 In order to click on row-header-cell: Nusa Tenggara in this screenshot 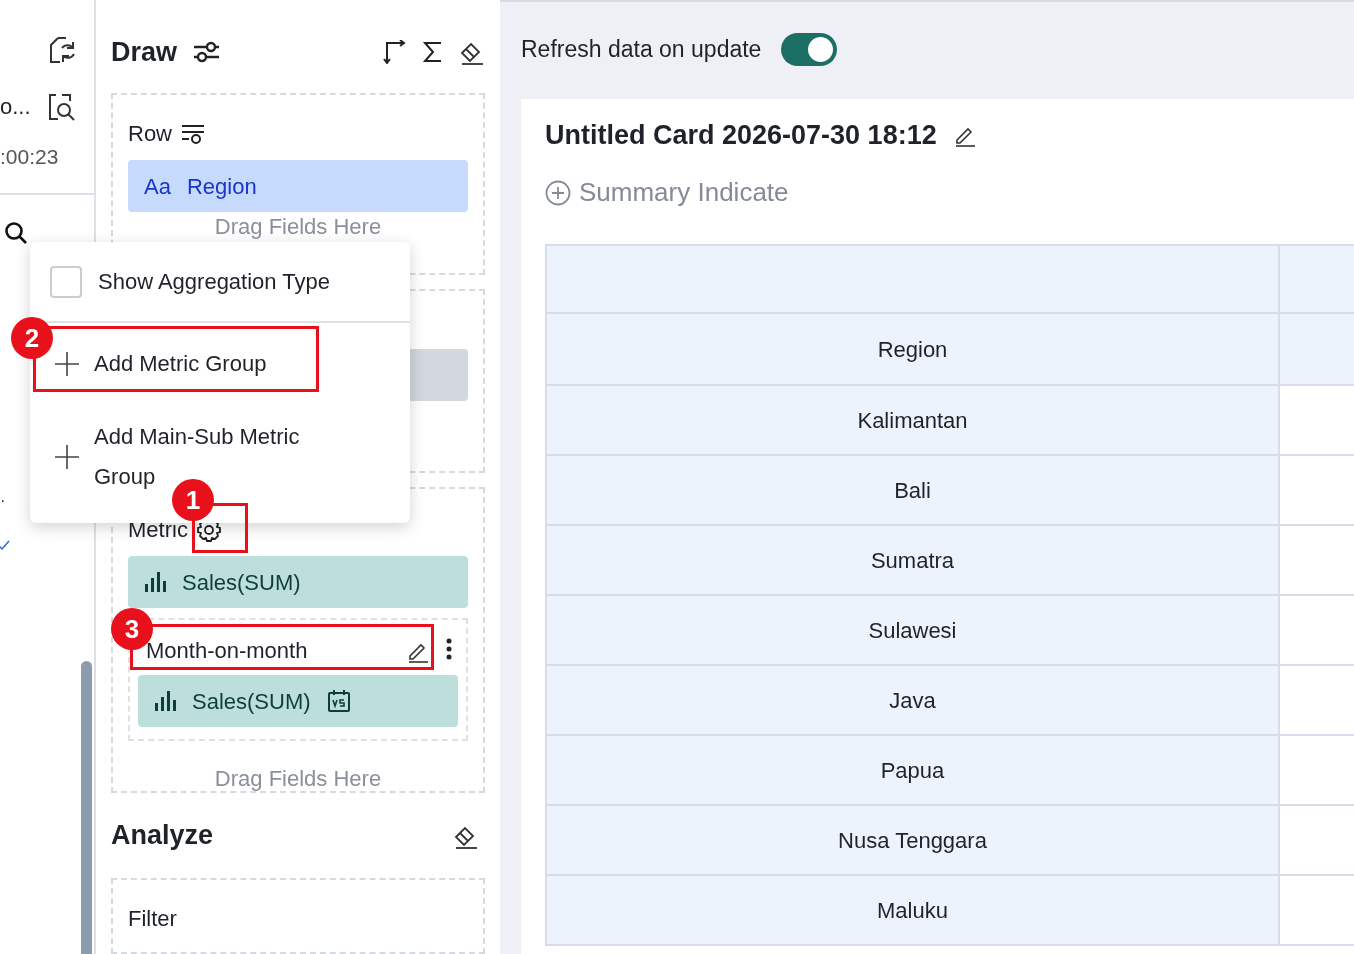, I will do `click(913, 841)`.